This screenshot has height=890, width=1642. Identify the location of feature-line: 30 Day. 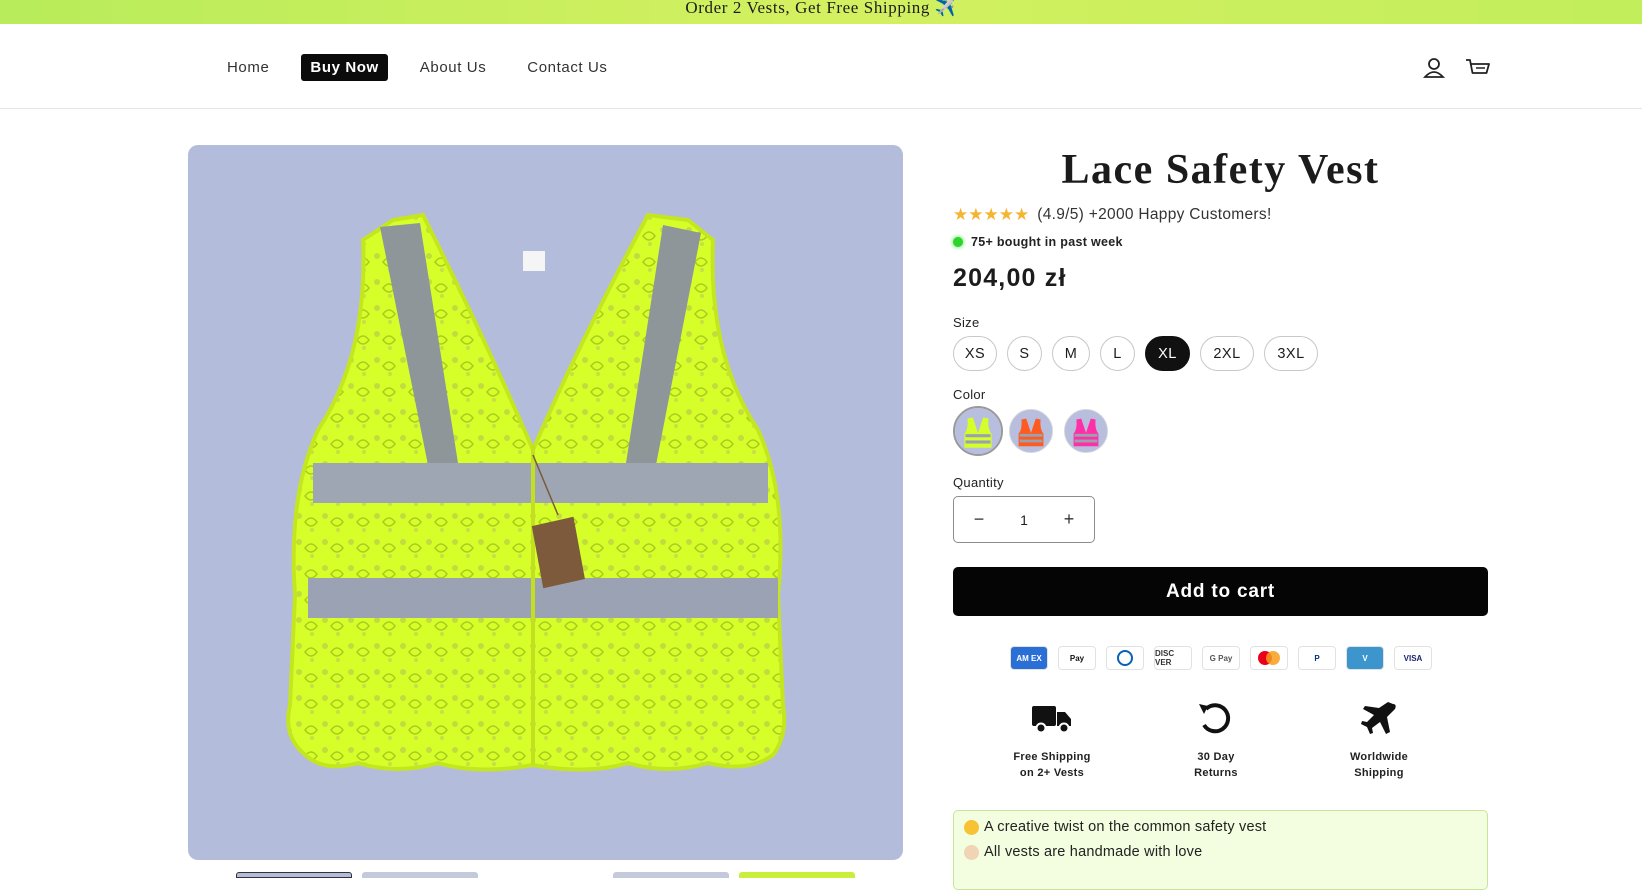
(1216, 757).